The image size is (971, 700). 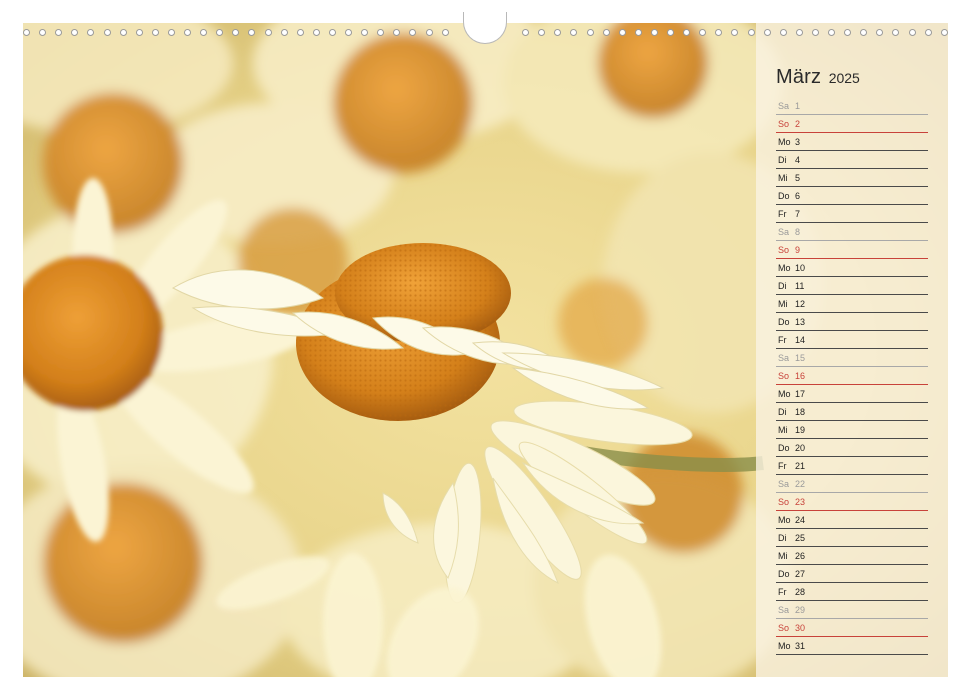 What do you see at coordinates (852, 124) in the screenshot?
I see `day-row: So 2` at bounding box center [852, 124].